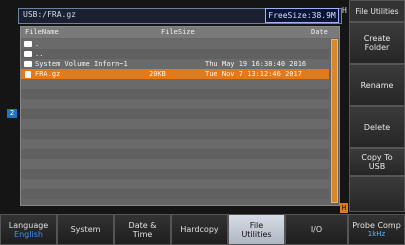  Describe the element at coordinates (157, 74) in the screenshot. I see `file-size: 20KB` at that location.